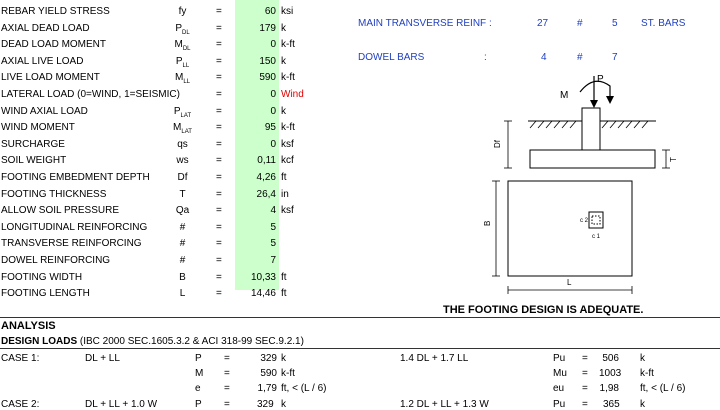  I want to click on input-value-cell: 4,26, so click(255, 177).